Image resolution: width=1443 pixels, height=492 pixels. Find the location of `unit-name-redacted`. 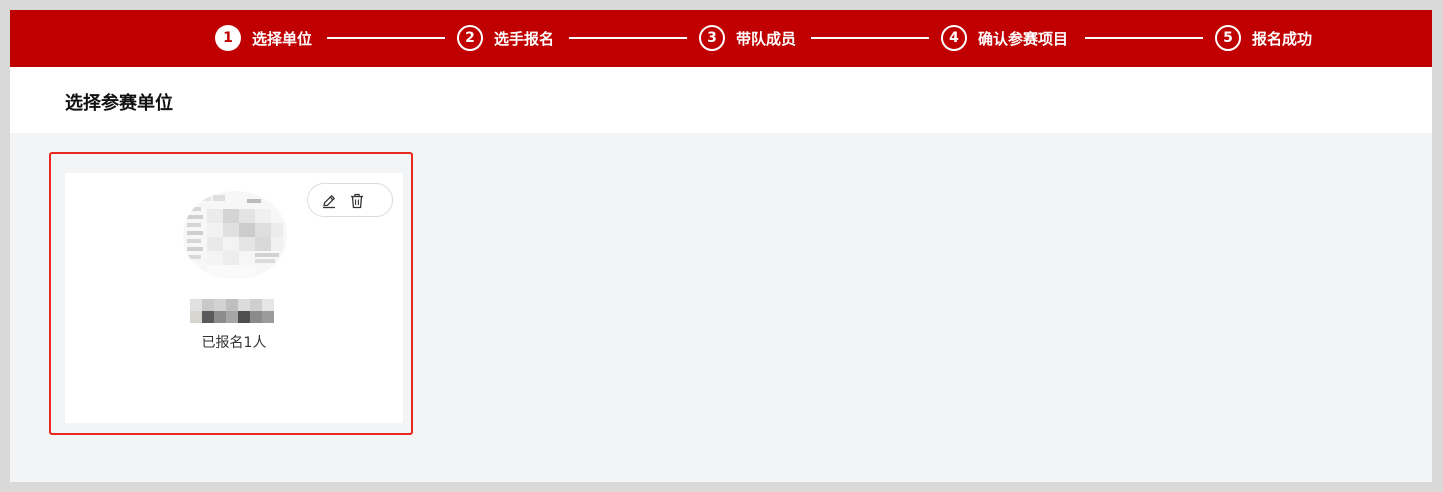

unit-name-redacted is located at coordinates (232, 311).